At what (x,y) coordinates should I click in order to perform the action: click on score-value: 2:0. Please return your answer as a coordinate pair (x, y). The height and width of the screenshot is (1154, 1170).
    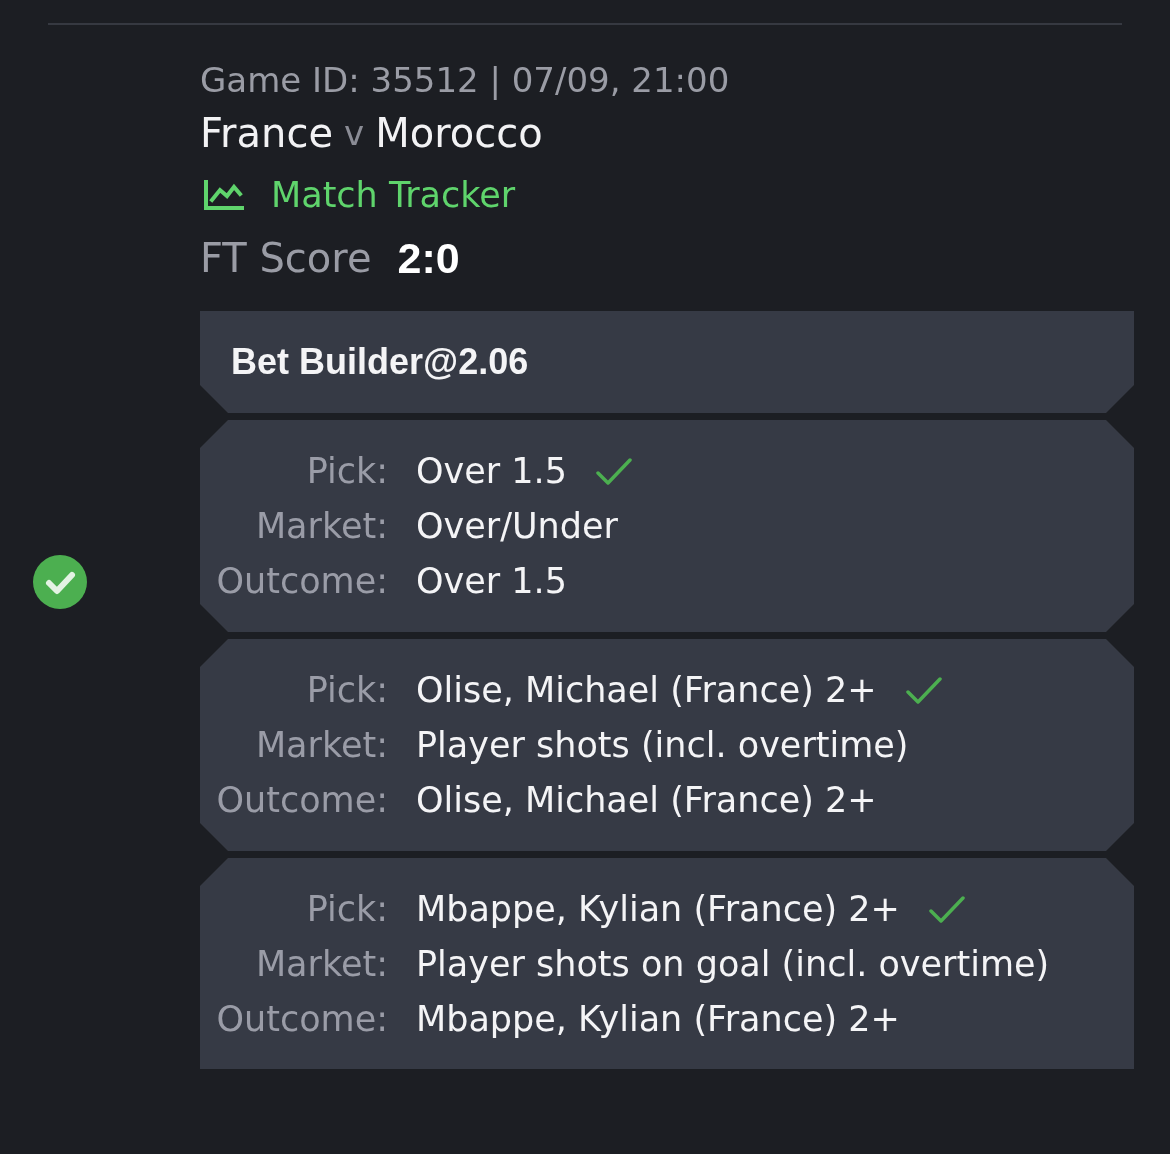
    Looking at the image, I should click on (428, 258).